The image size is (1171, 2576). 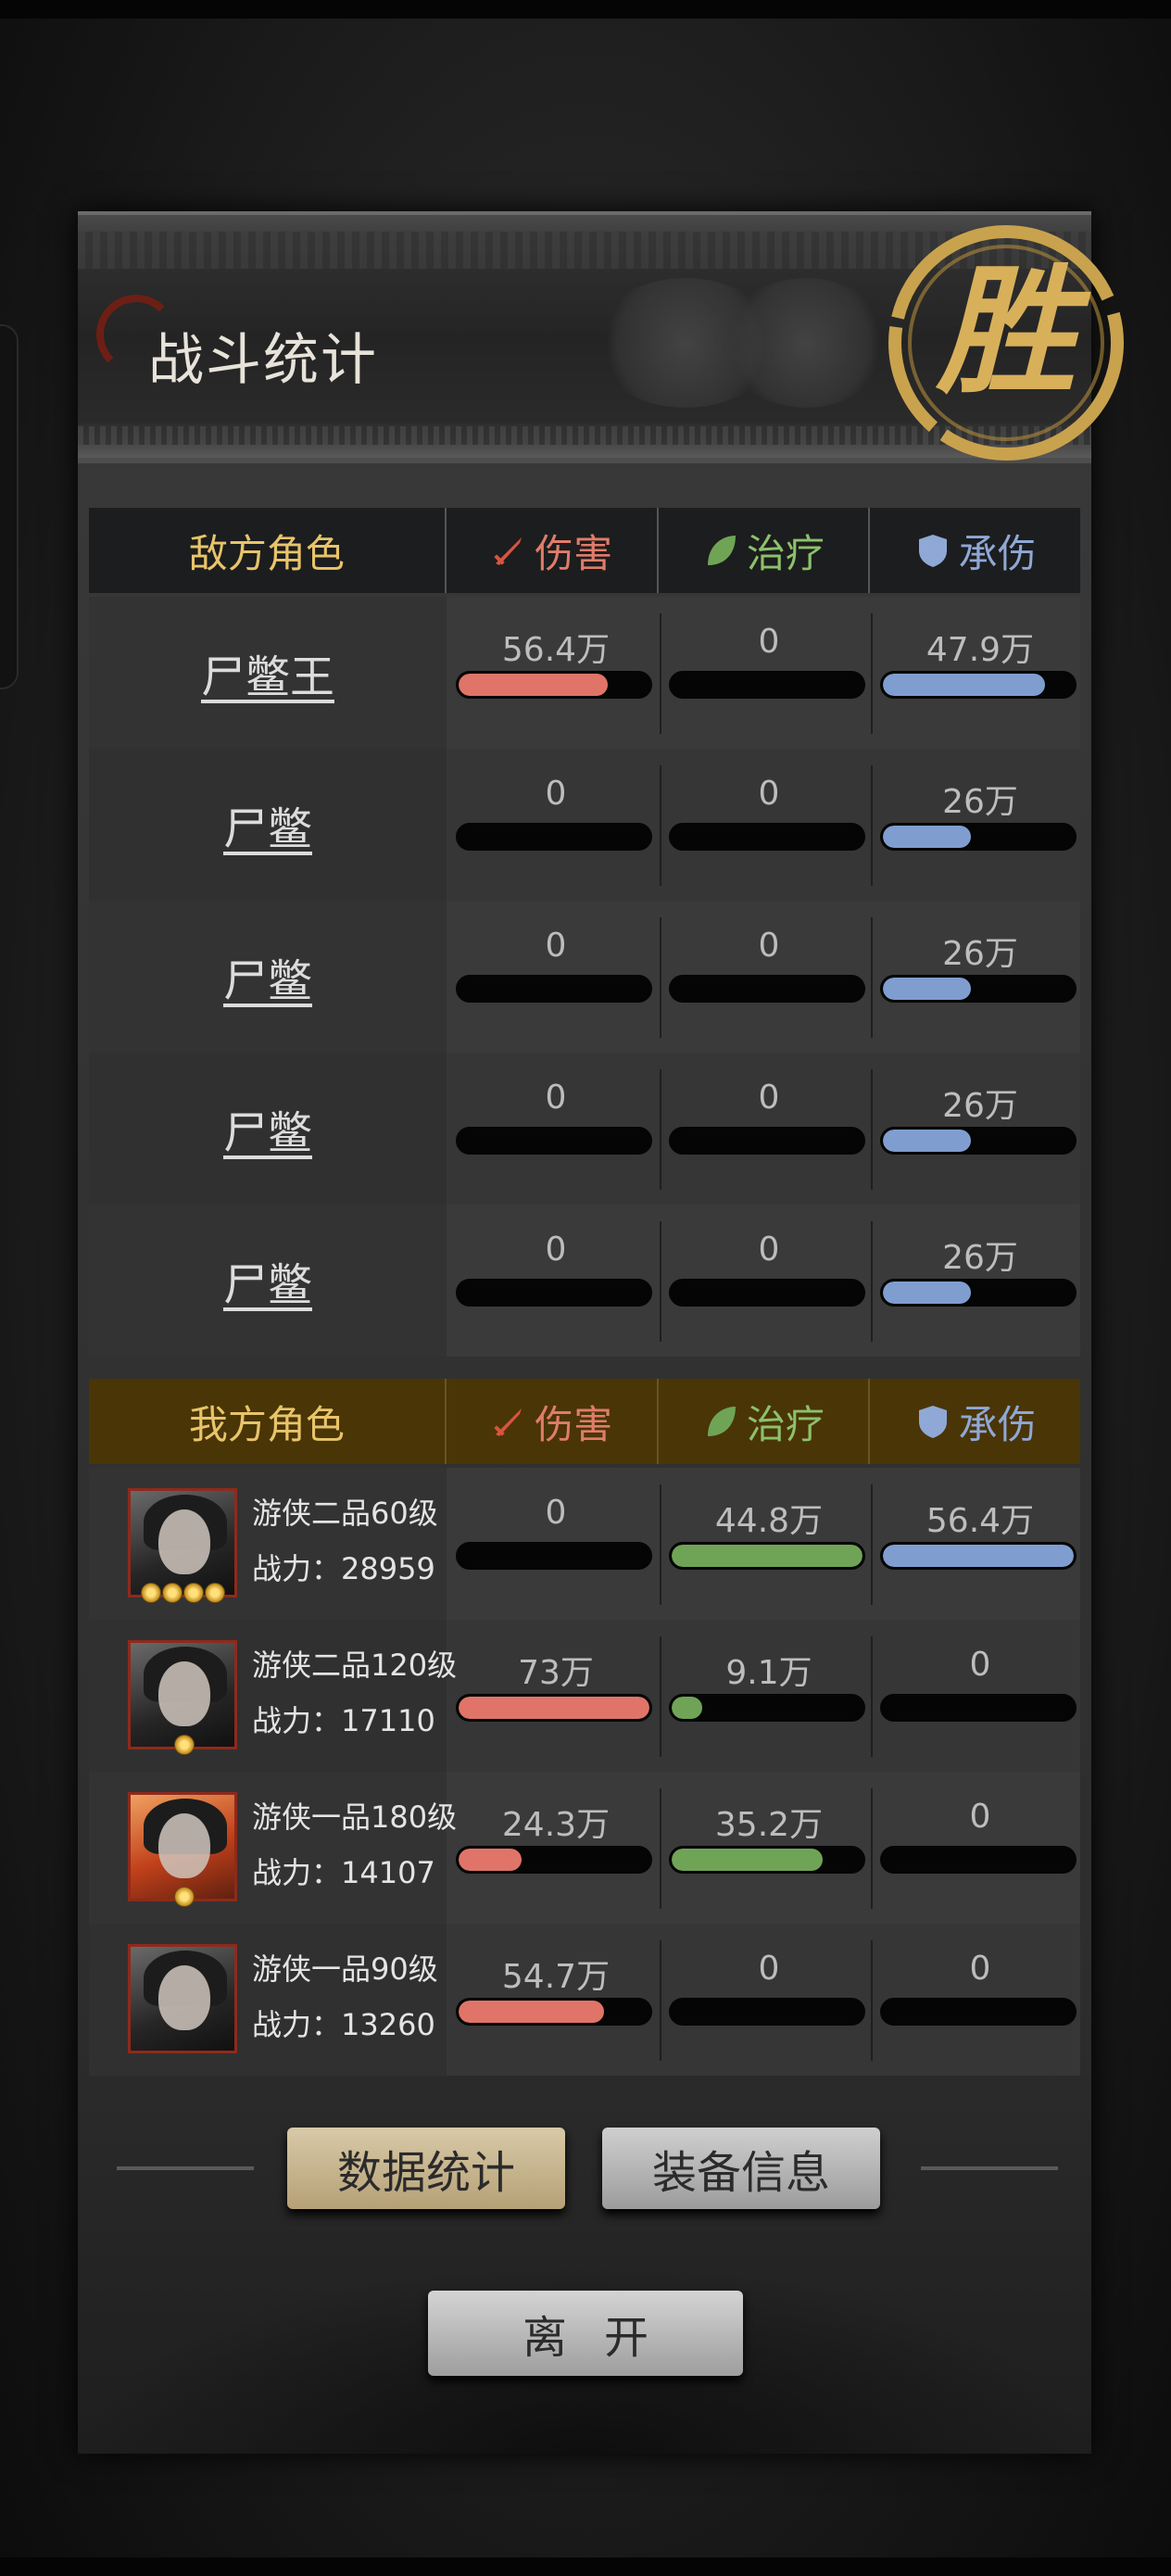 I want to click on taken-value: 26万, so click(x=980, y=802).